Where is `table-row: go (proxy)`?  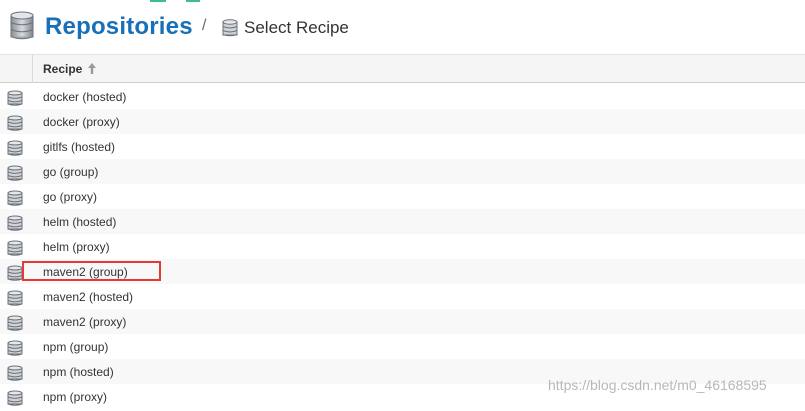
table-row: go (proxy) is located at coordinates (402, 196).